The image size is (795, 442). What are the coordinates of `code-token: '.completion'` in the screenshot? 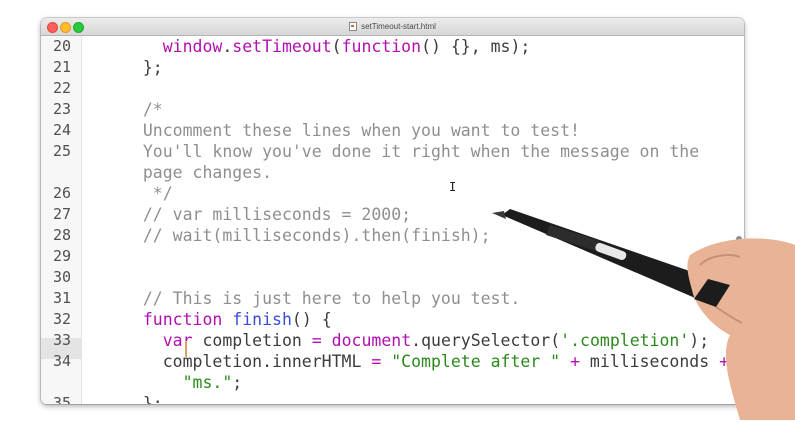 It's located at (625, 340).